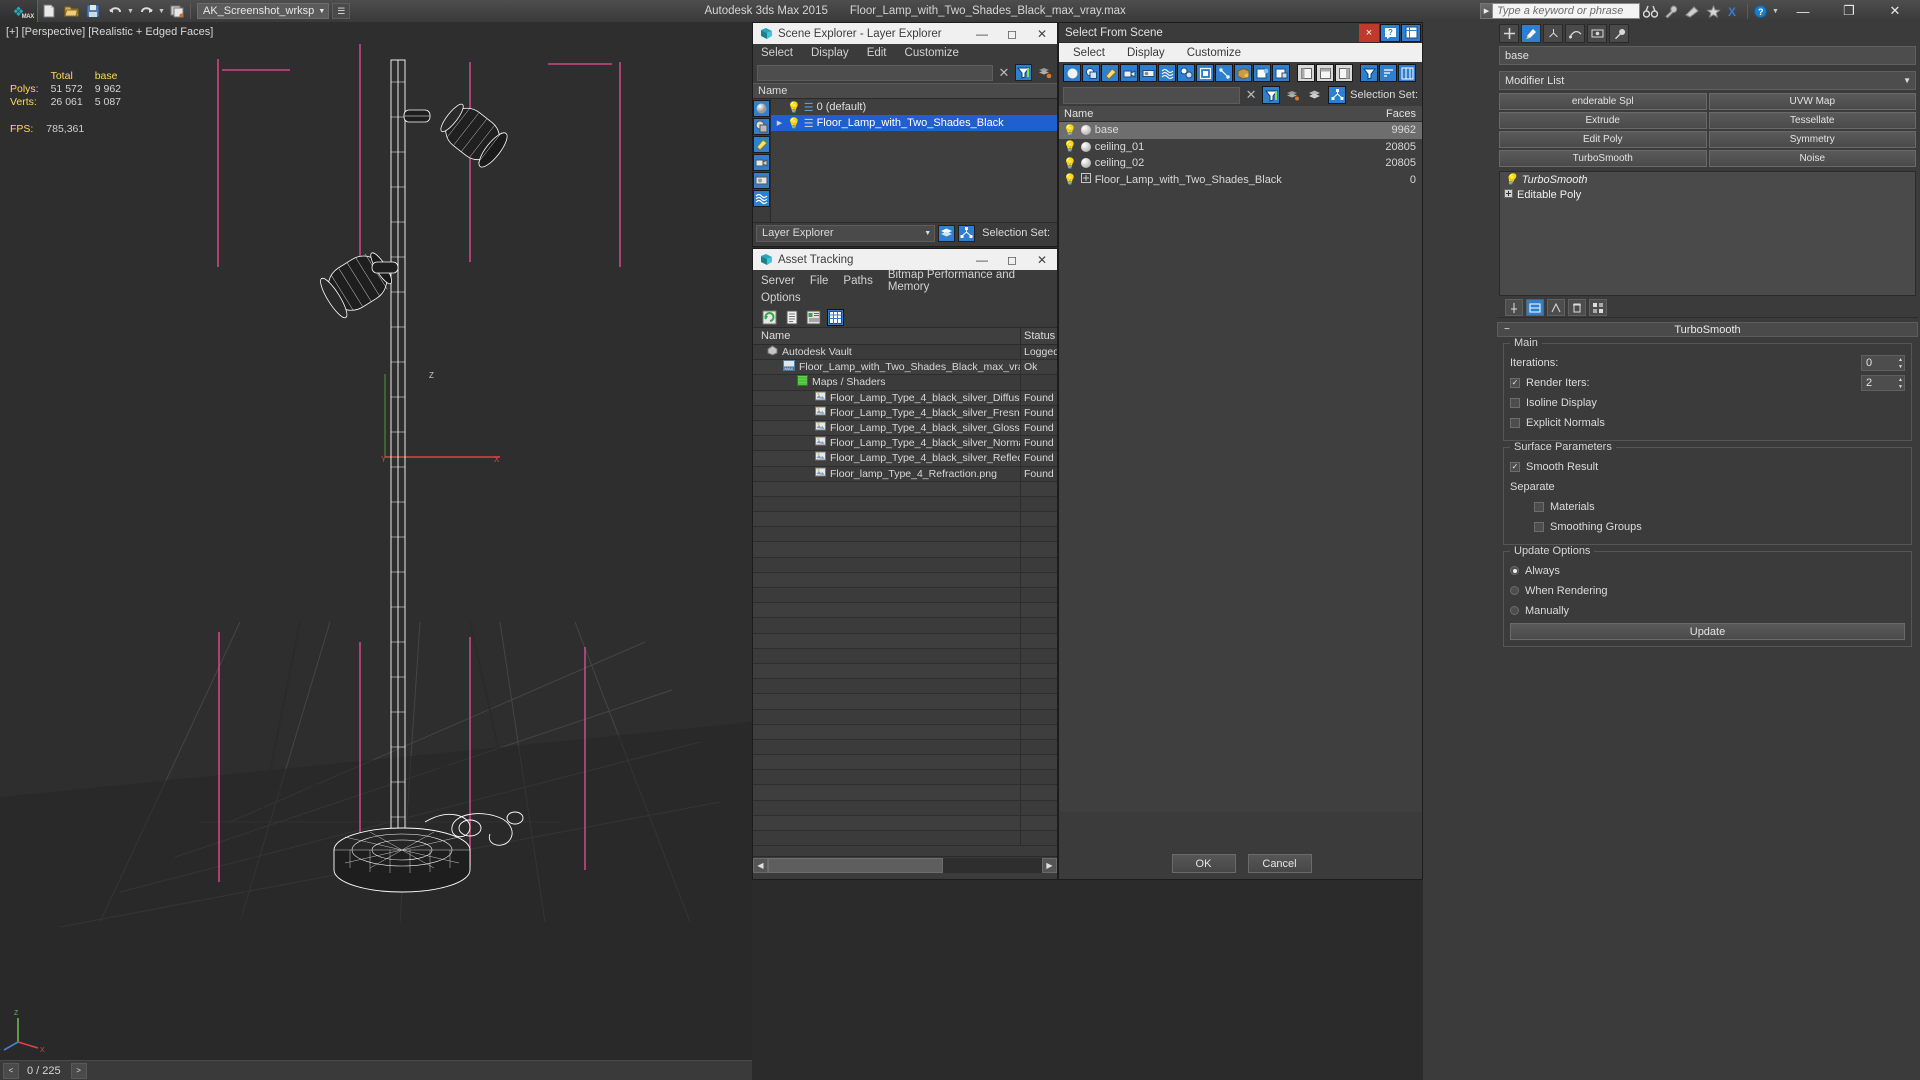  I want to click on update-when-rendering-row: When Rendering, so click(1707, 590).